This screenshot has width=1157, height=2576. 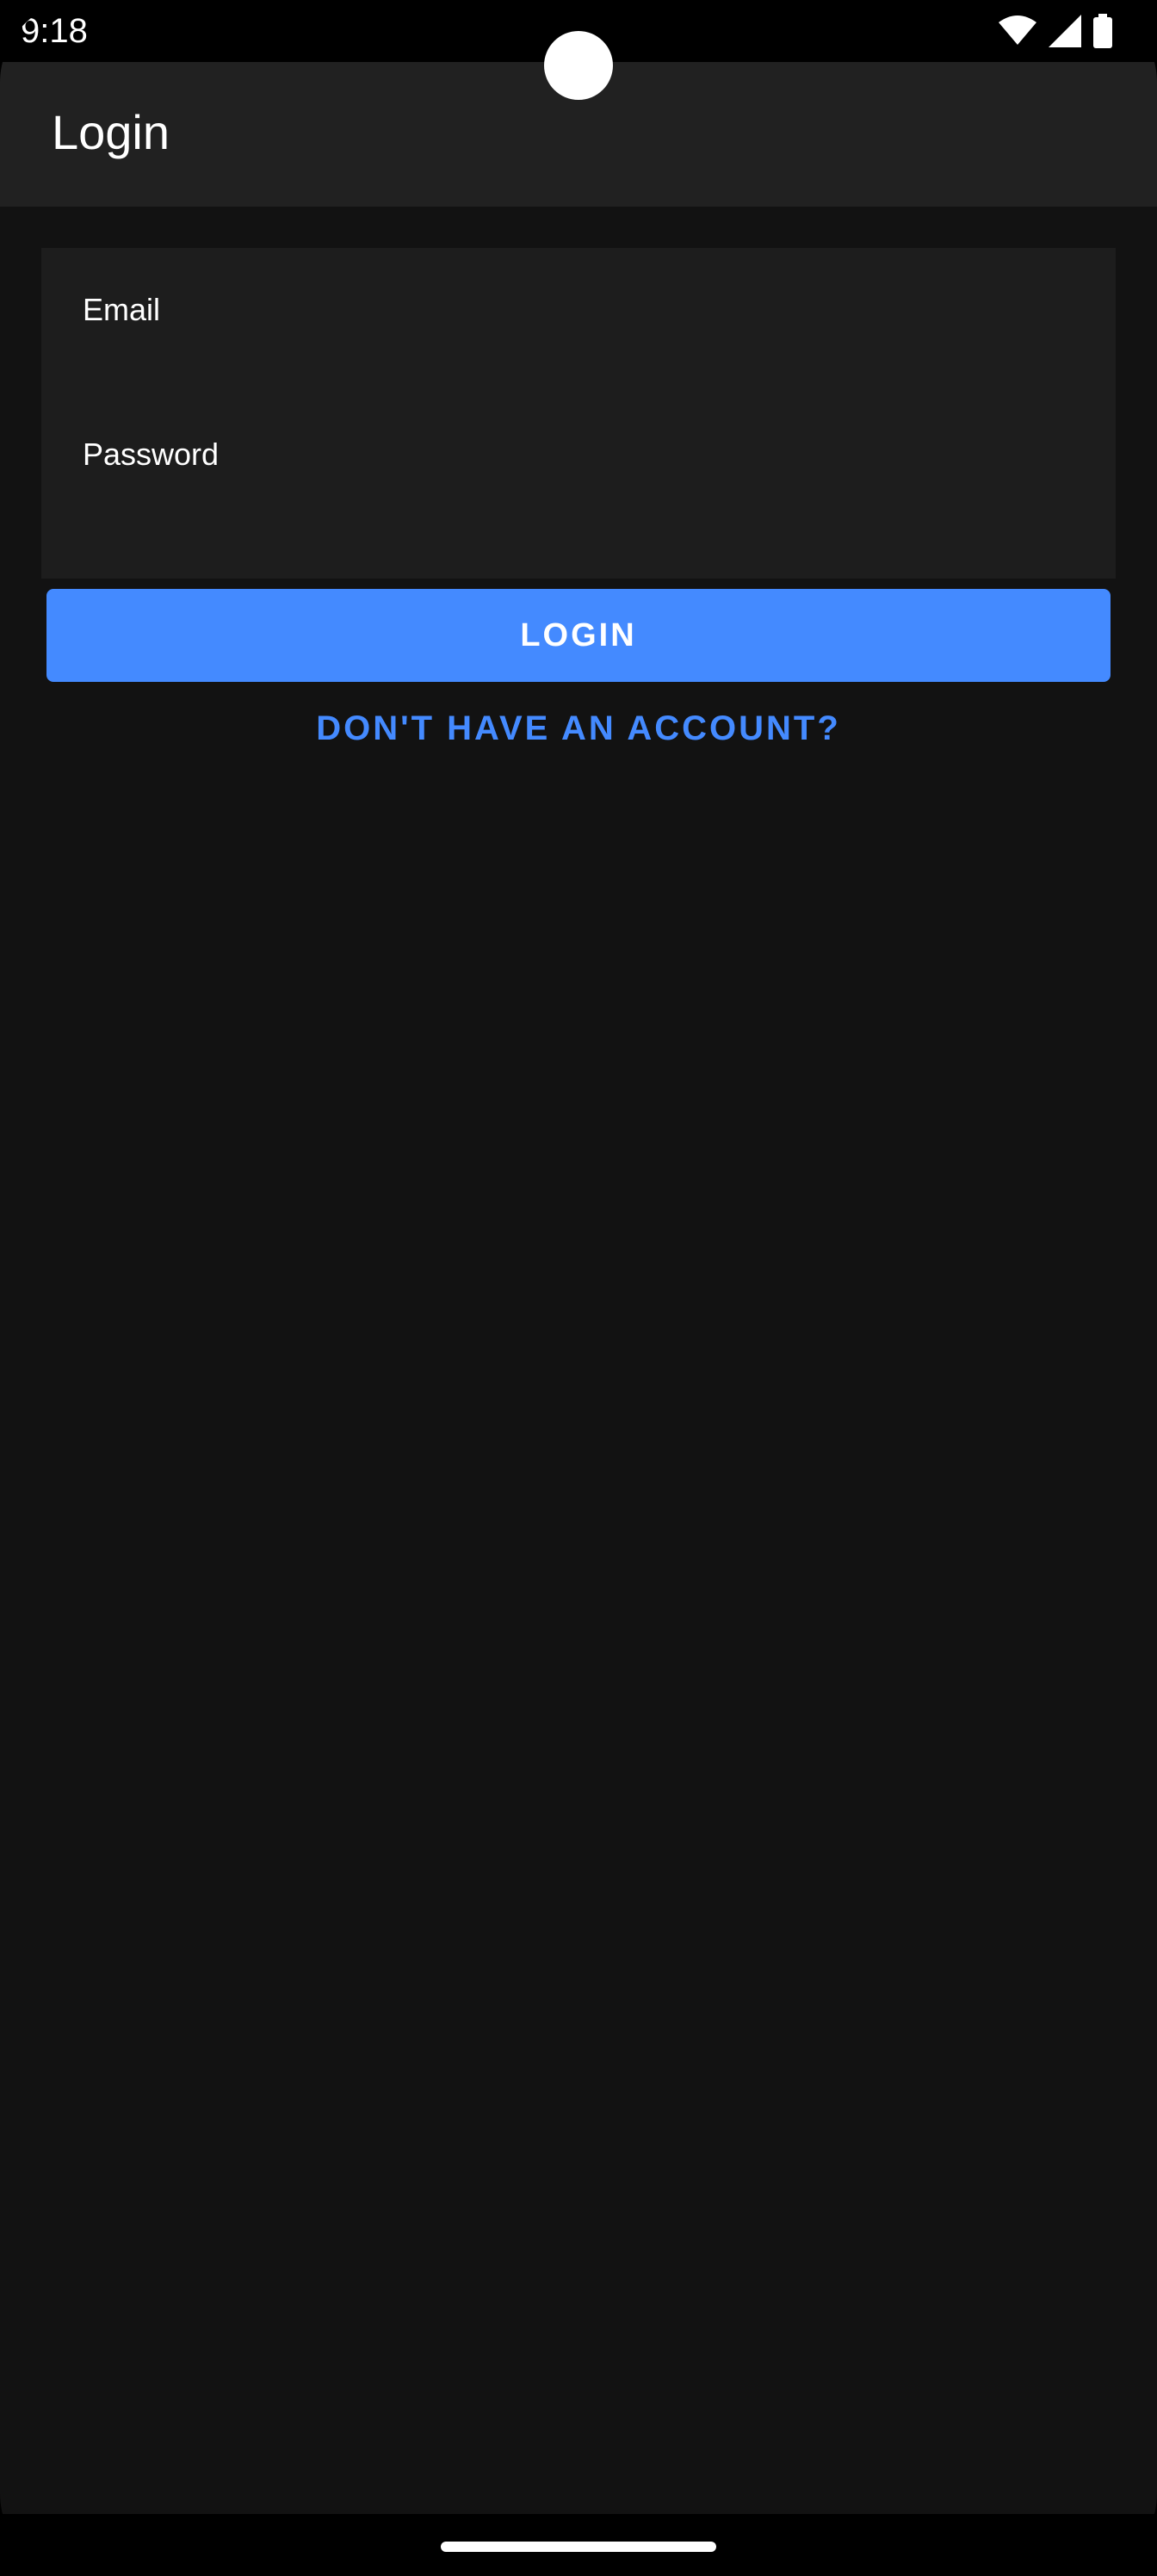 I want to click on password-input, so click(x=579, y=499).